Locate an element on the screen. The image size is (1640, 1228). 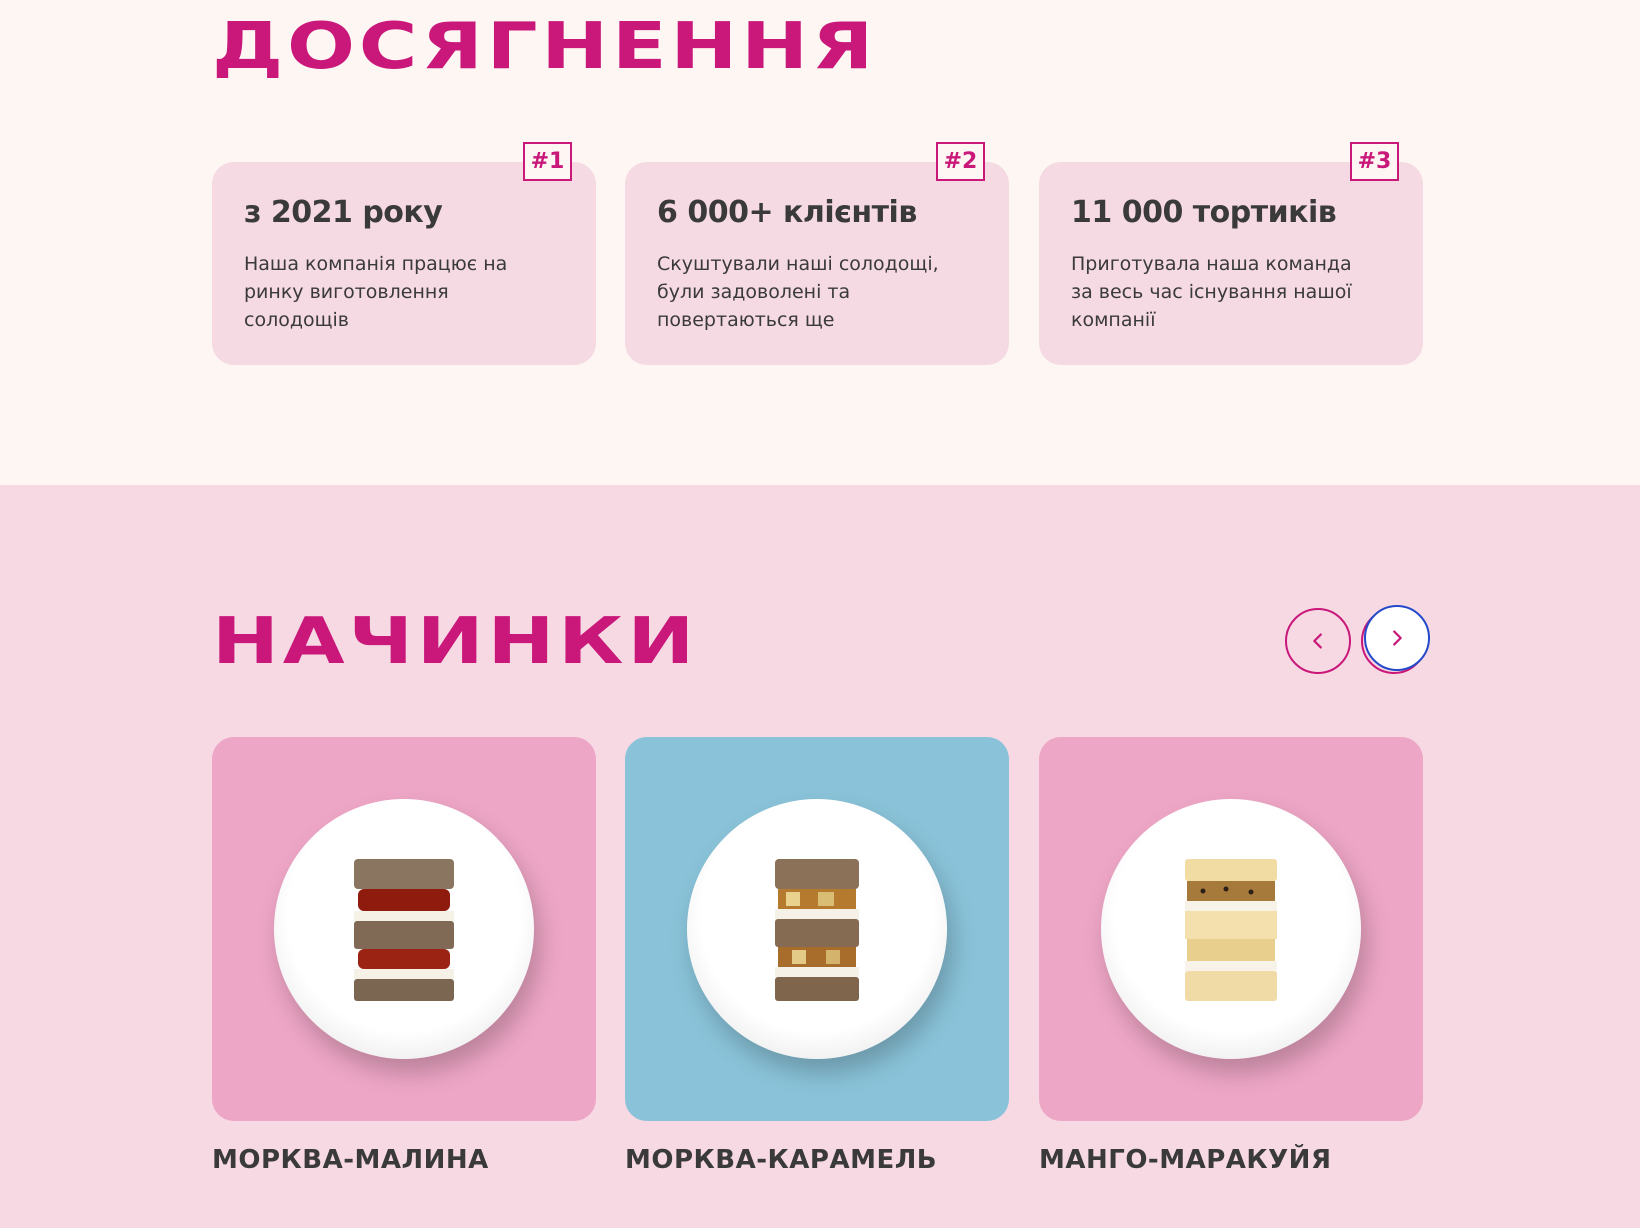
filling-name: МОРКВА-КАРАМЕЛЬ is located at coordinates (781, 1160).